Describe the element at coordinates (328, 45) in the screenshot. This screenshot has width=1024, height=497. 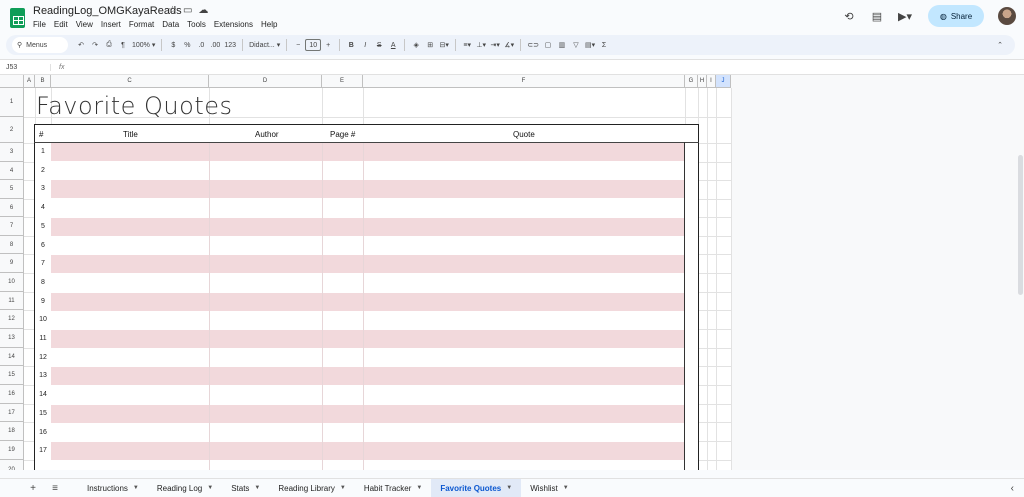
I see `font-size-increase-button: +` at that location.